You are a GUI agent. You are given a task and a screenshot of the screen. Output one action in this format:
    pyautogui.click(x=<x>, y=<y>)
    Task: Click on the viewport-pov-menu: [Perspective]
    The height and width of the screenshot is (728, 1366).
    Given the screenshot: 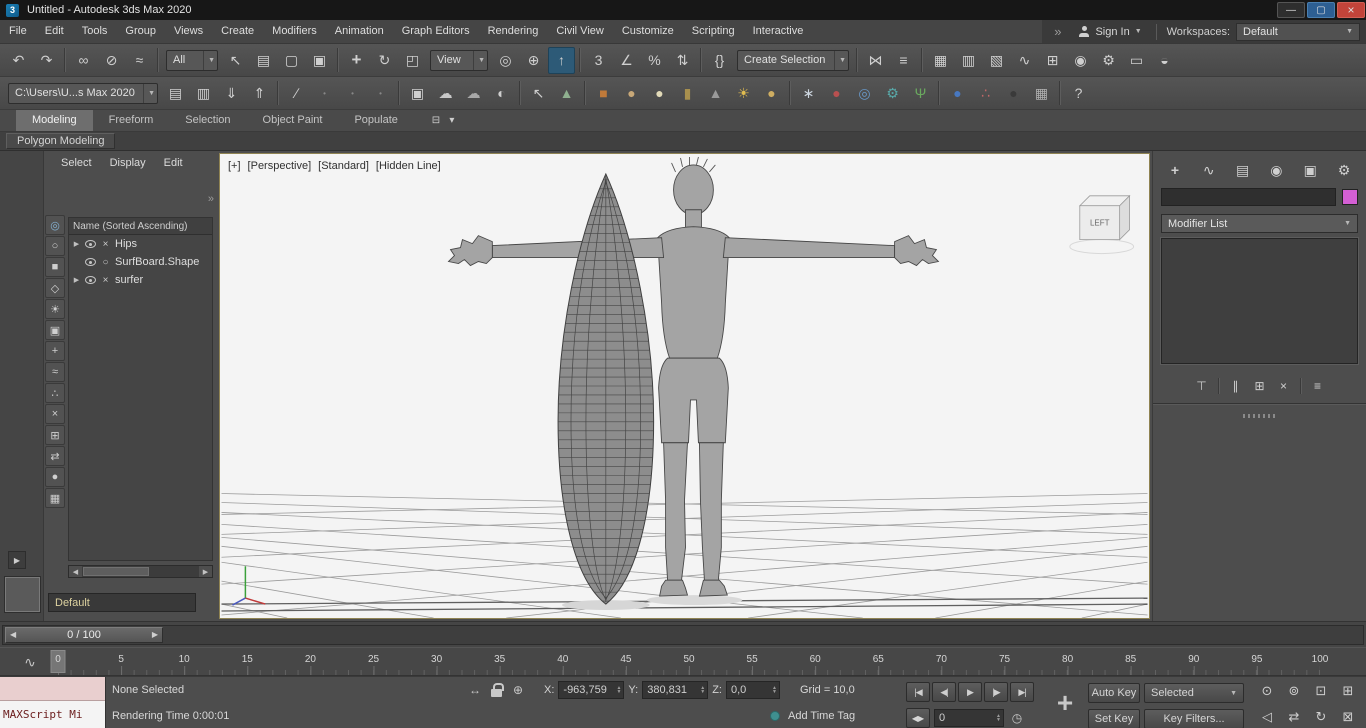 What is the action you would take?
    pyautogui.click(x=280, y=166)
    